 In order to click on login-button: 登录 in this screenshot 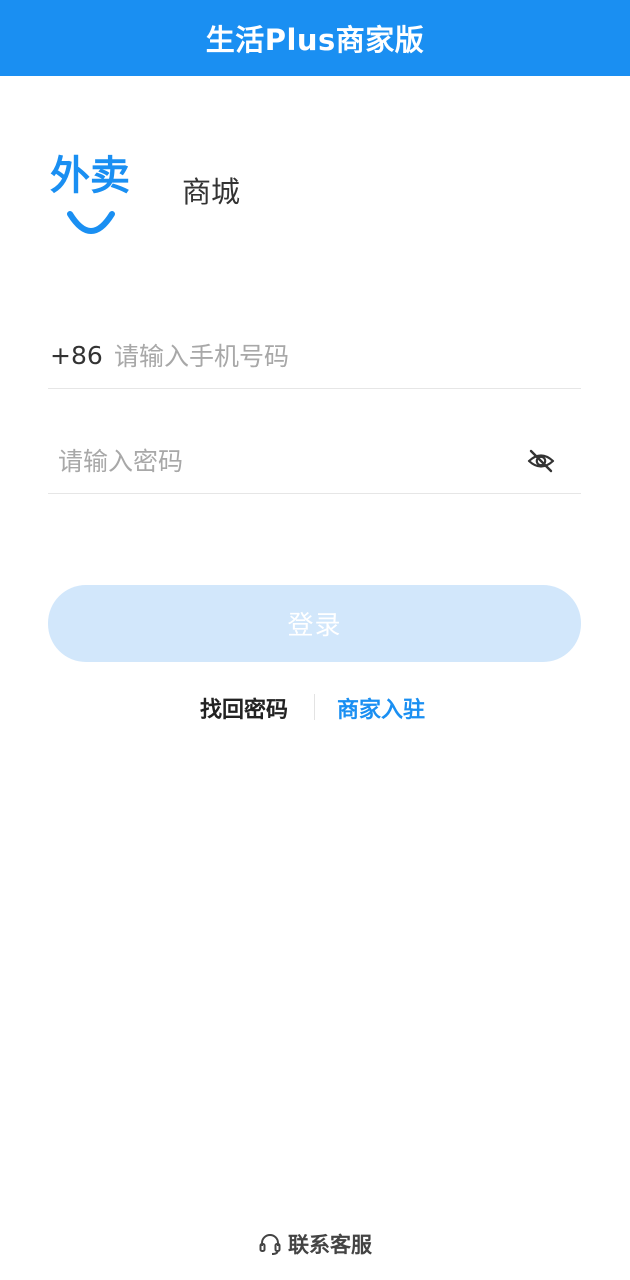, I will do `click(314, 623)`.